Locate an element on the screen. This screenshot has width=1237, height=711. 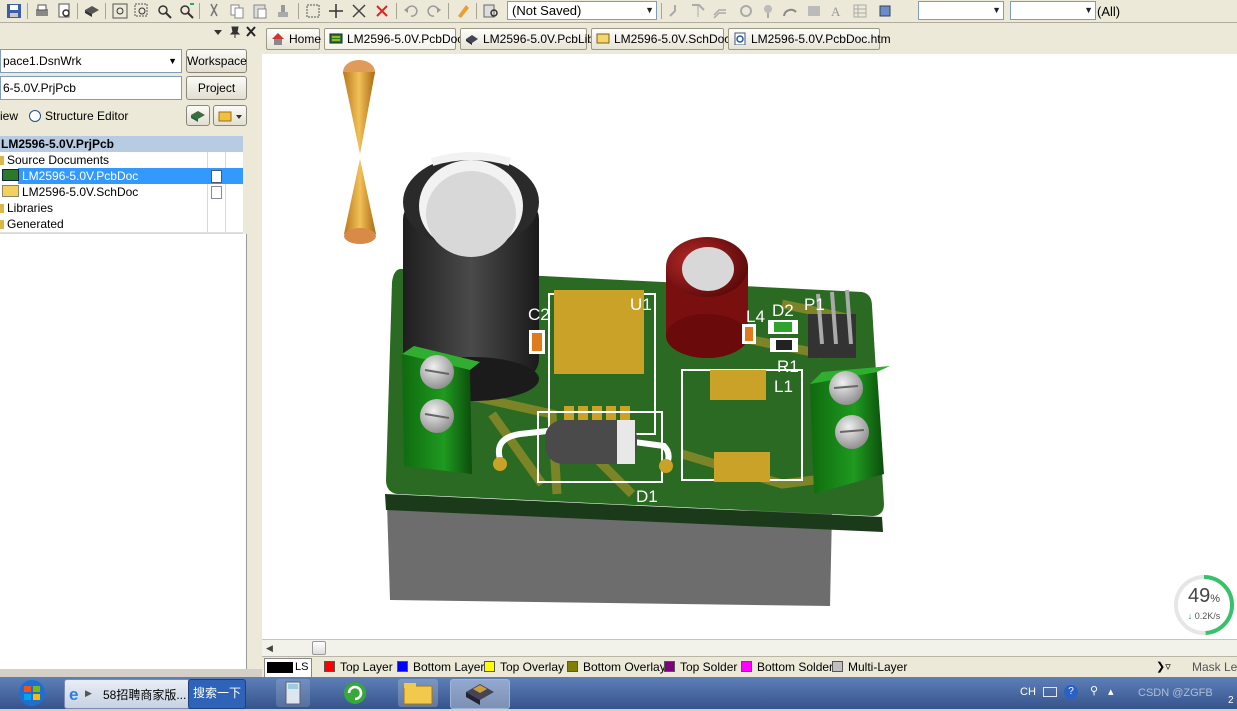
scroll-thumb is located at coordinates (319, 648).